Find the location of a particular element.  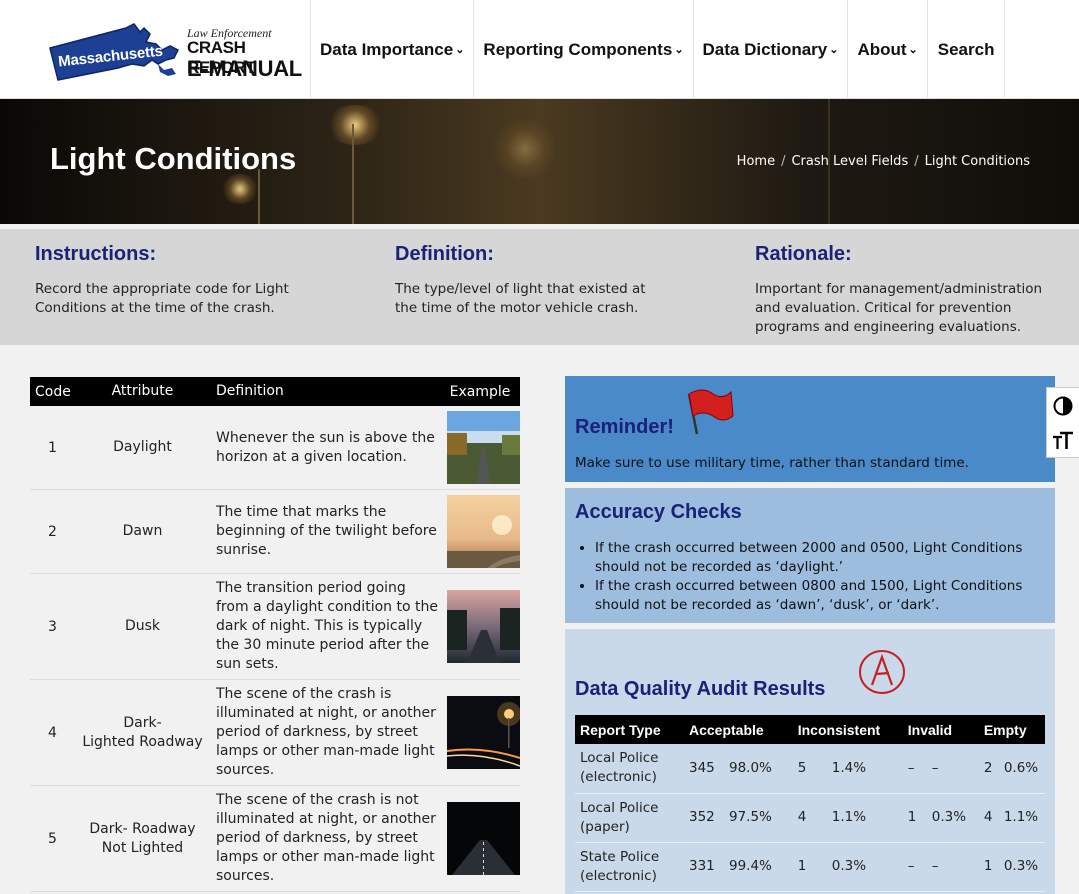

breadcrumb: Home / Crash Level Fields / Light Conditions is located at coordinates (883, 161).